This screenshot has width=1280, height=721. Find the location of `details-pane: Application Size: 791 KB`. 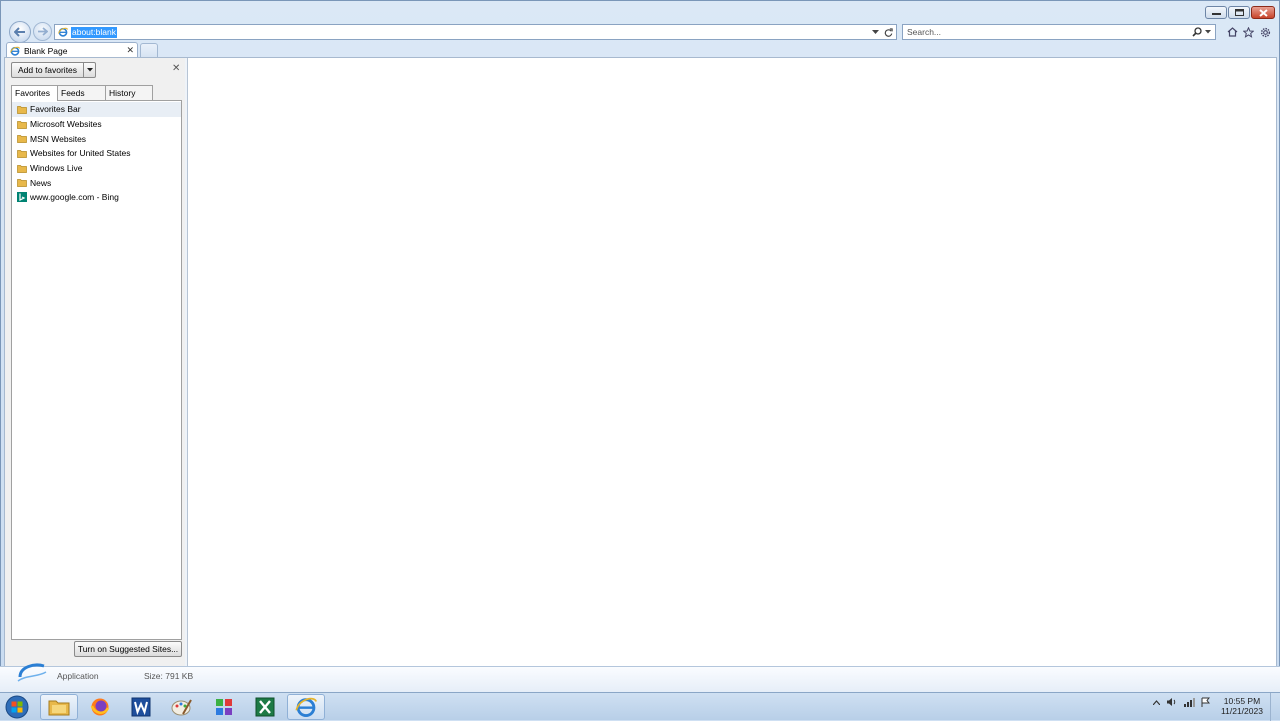

details-pane: Application Size: 791 KB is located at coordinates (640, 677).